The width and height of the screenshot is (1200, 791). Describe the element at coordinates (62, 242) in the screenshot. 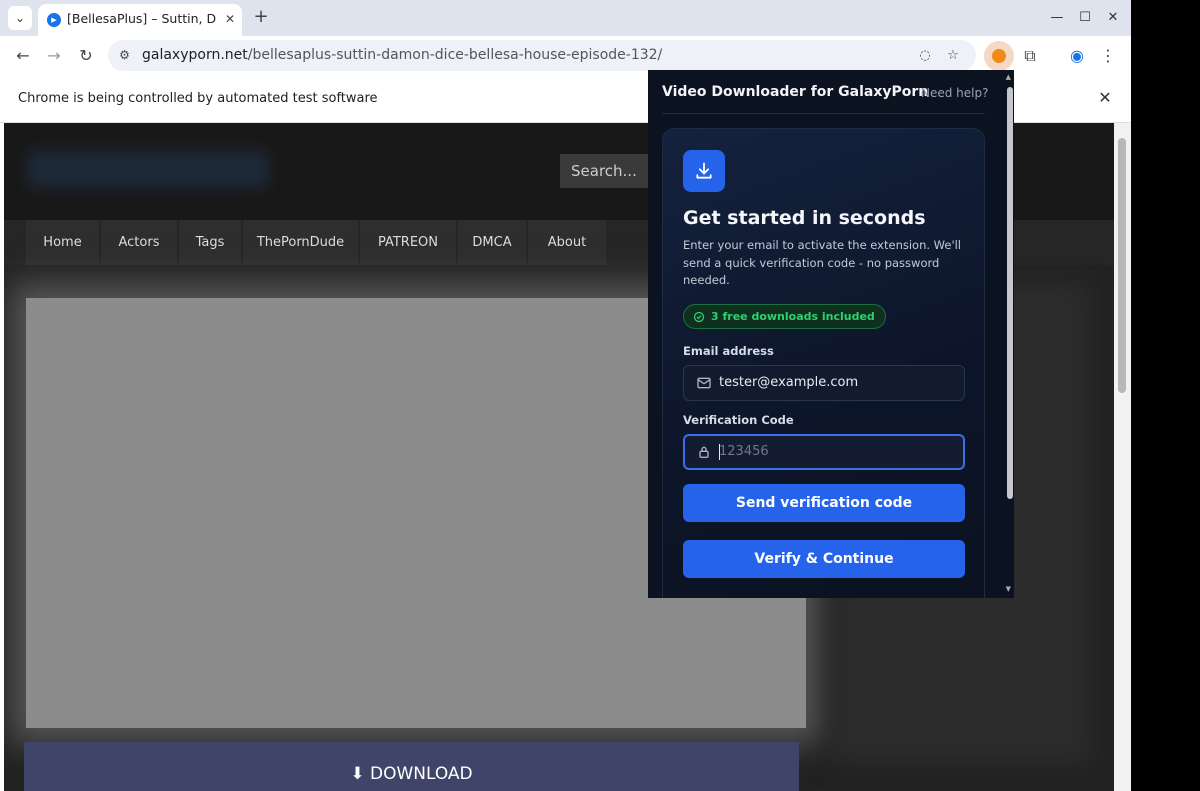

I see `nav-home: Home` at that location.